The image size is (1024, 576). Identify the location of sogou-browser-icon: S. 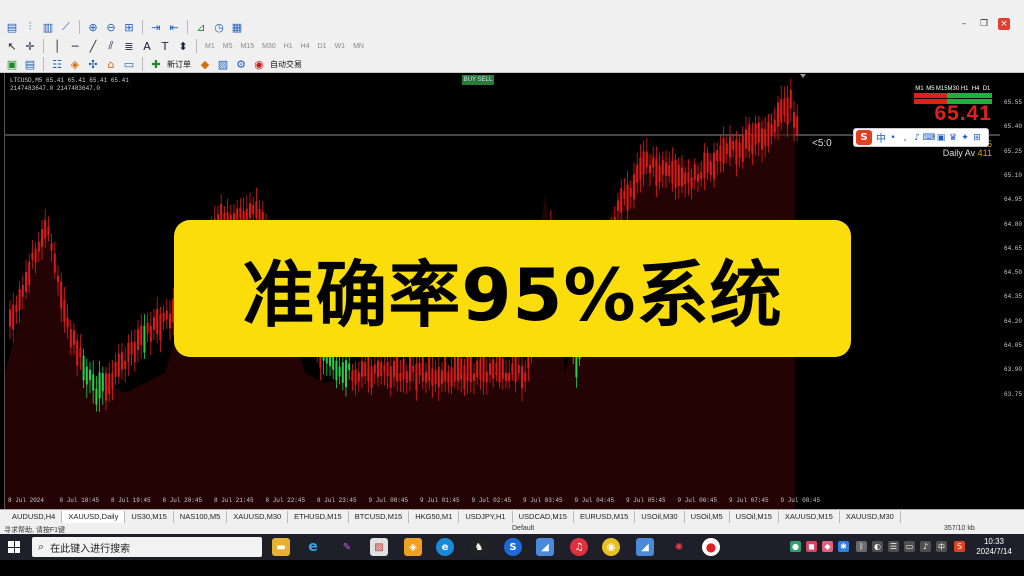
(513, 547).